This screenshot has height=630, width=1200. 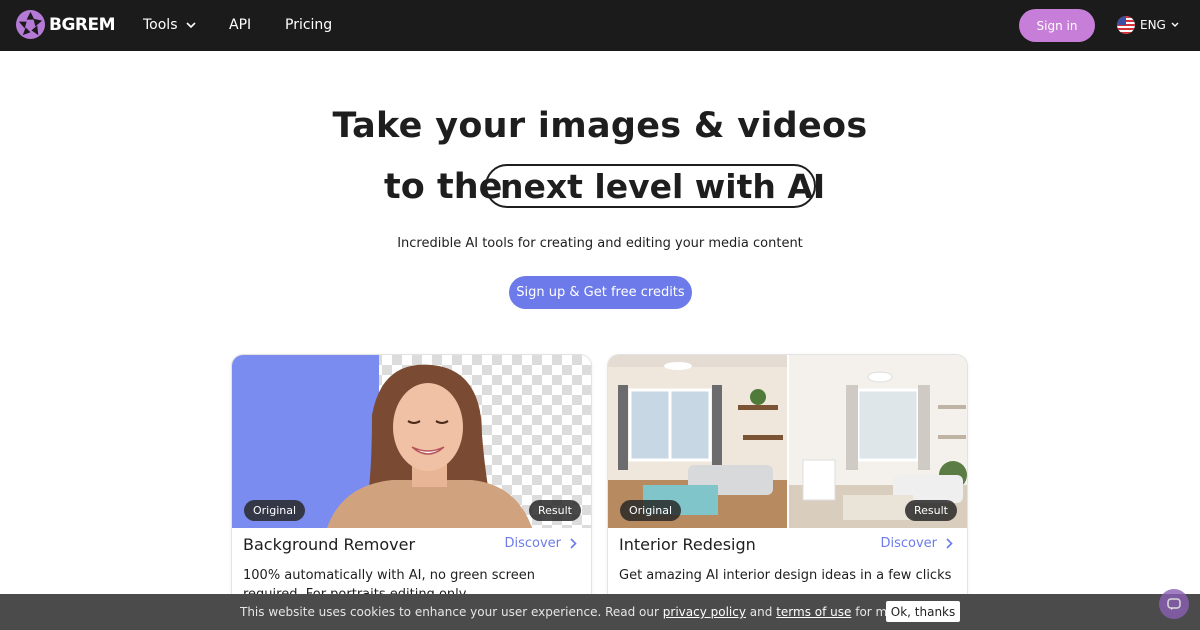 I want to click on brand-name: BGREM, so click(x=82, y=24).